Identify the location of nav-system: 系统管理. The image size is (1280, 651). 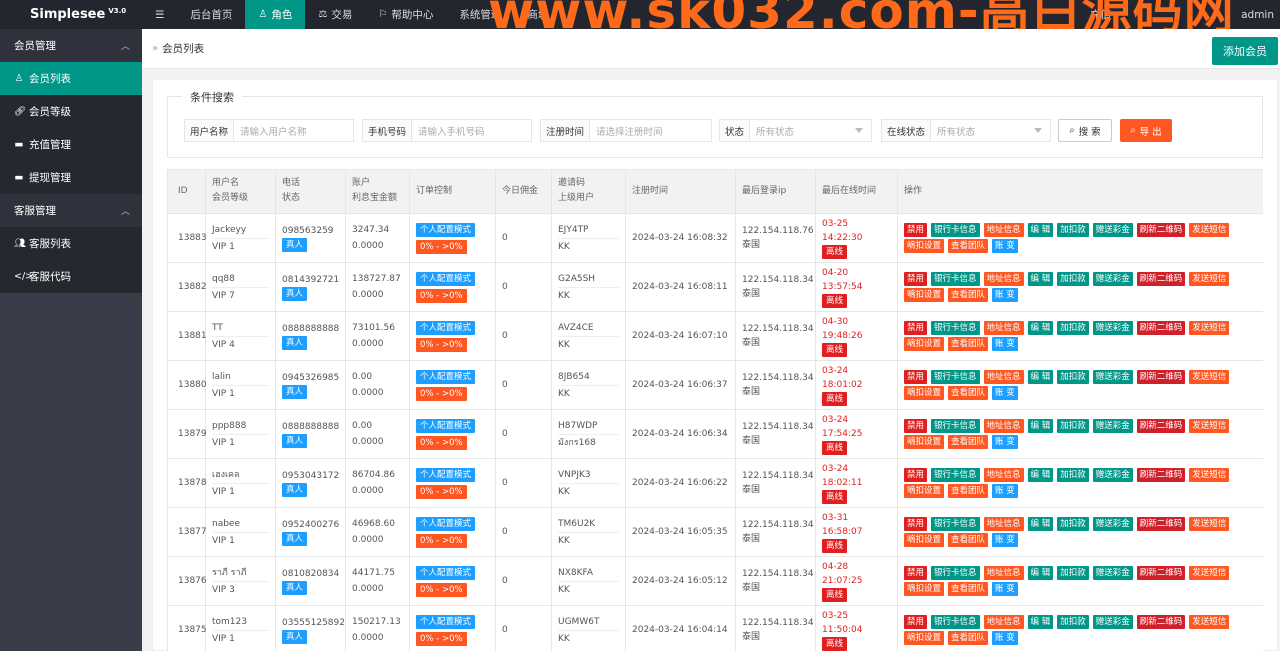
(480, 14).